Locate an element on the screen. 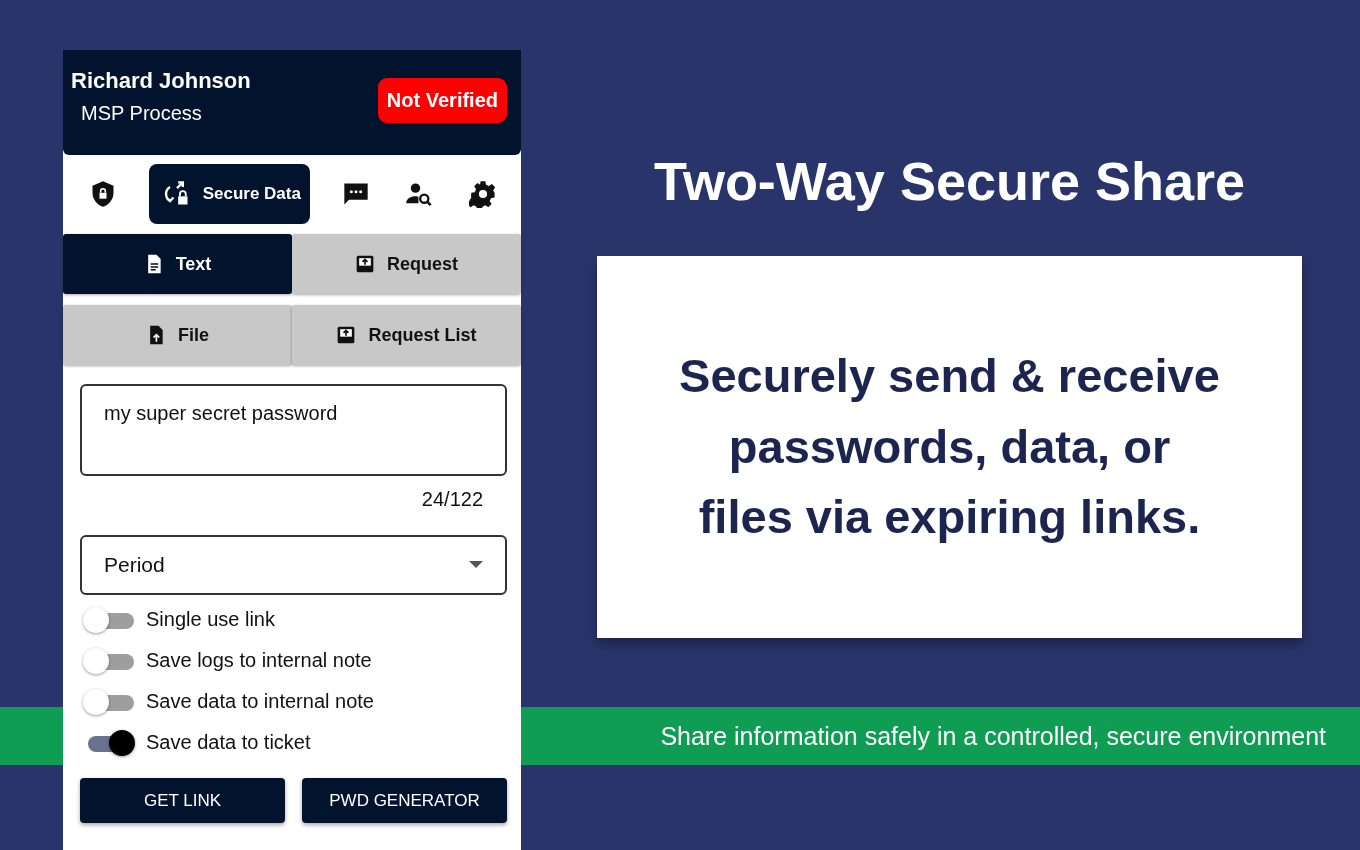 This screenshot has height=850, width=1360. message-field: my super secret password is located at coordinates (293, 430).